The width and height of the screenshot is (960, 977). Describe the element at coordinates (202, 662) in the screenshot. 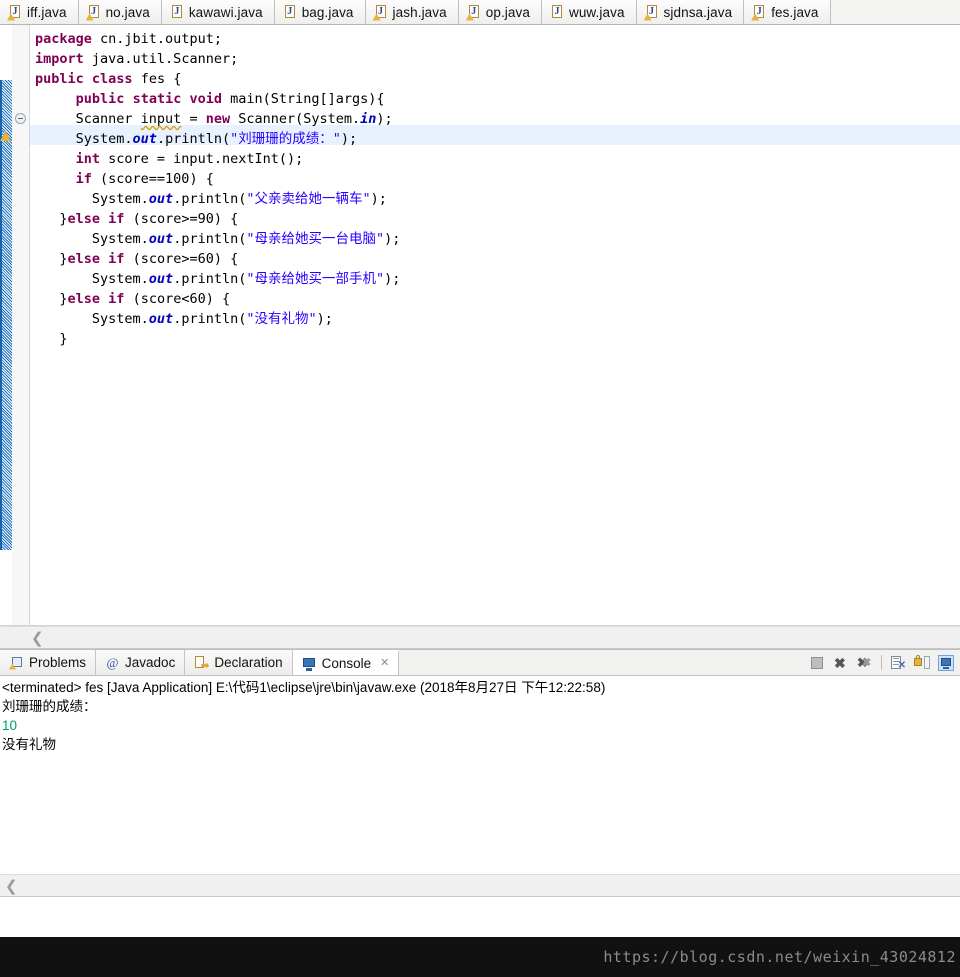

I see `declaration-icon` at that location.